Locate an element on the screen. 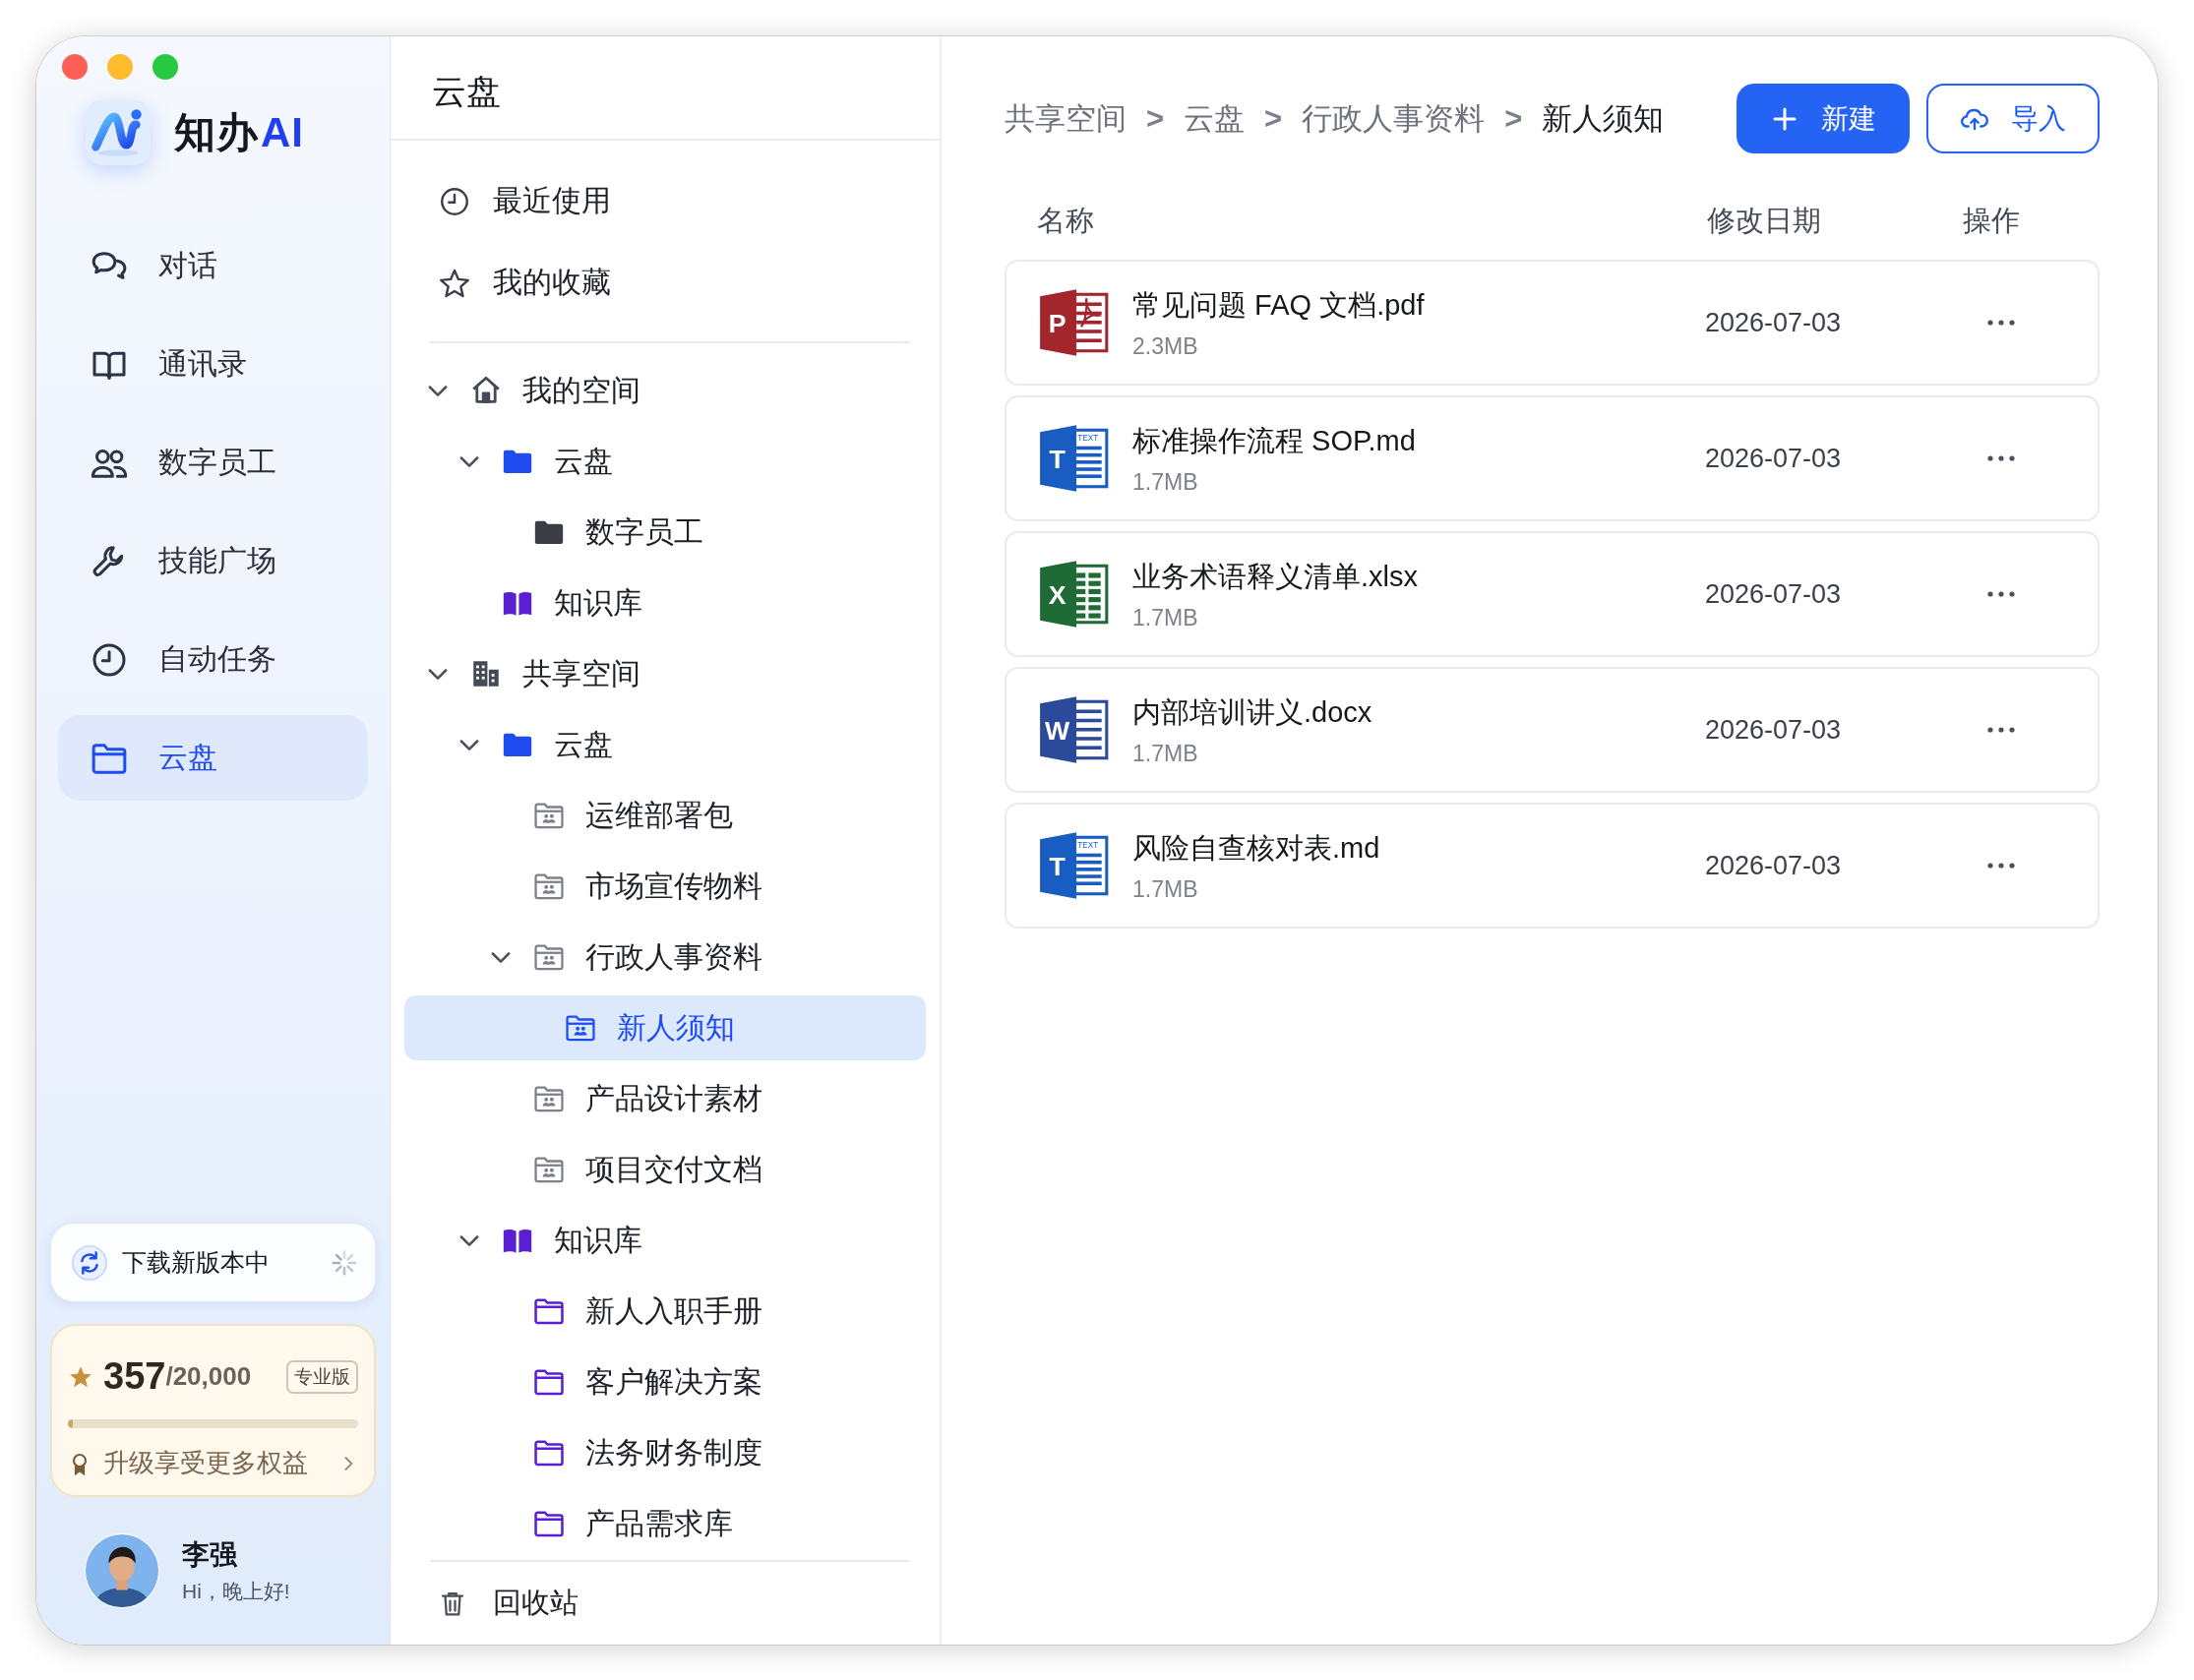 The height and width of the screenshot is (1680, 2194). tree-item: 法务财务制度 is located at coordinates (665, 1452).